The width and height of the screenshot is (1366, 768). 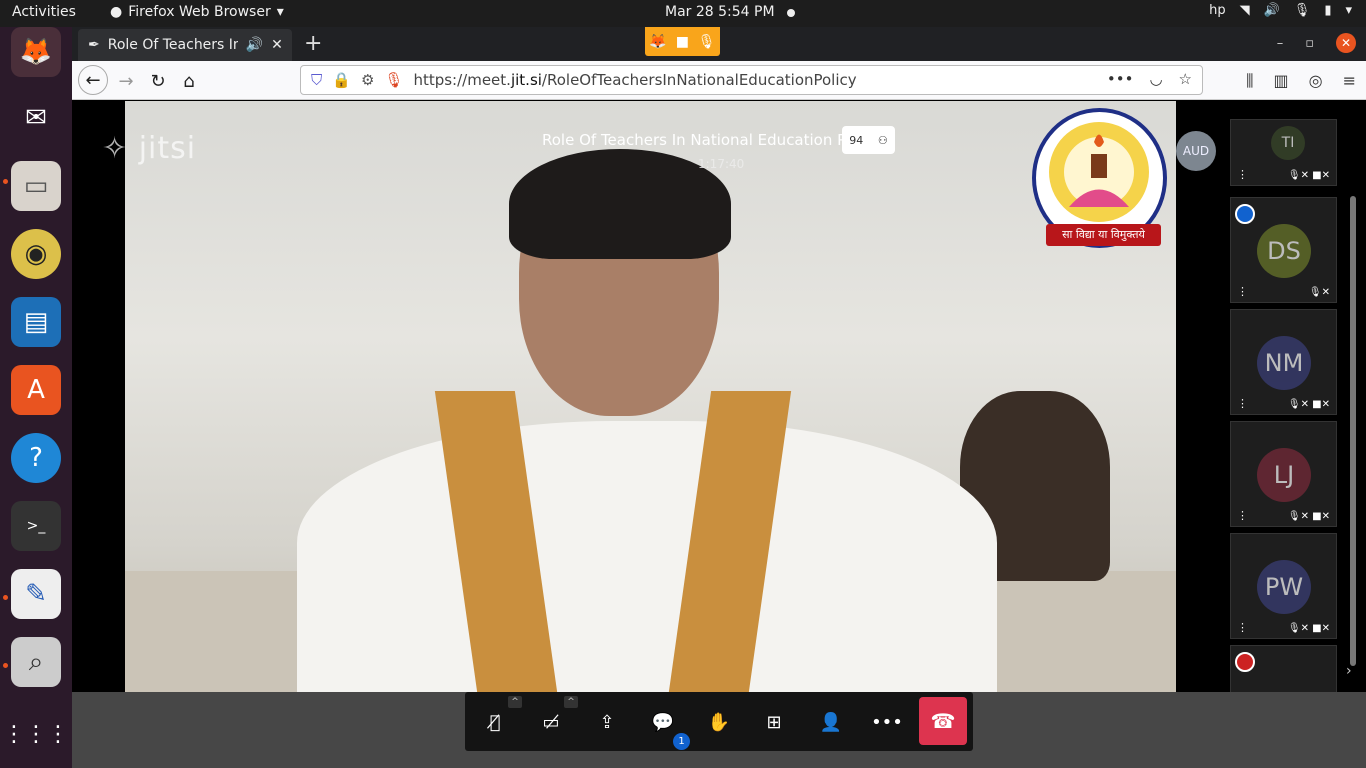 I want to click on audio-settings-caret: ^, so click(x=515, y=702).